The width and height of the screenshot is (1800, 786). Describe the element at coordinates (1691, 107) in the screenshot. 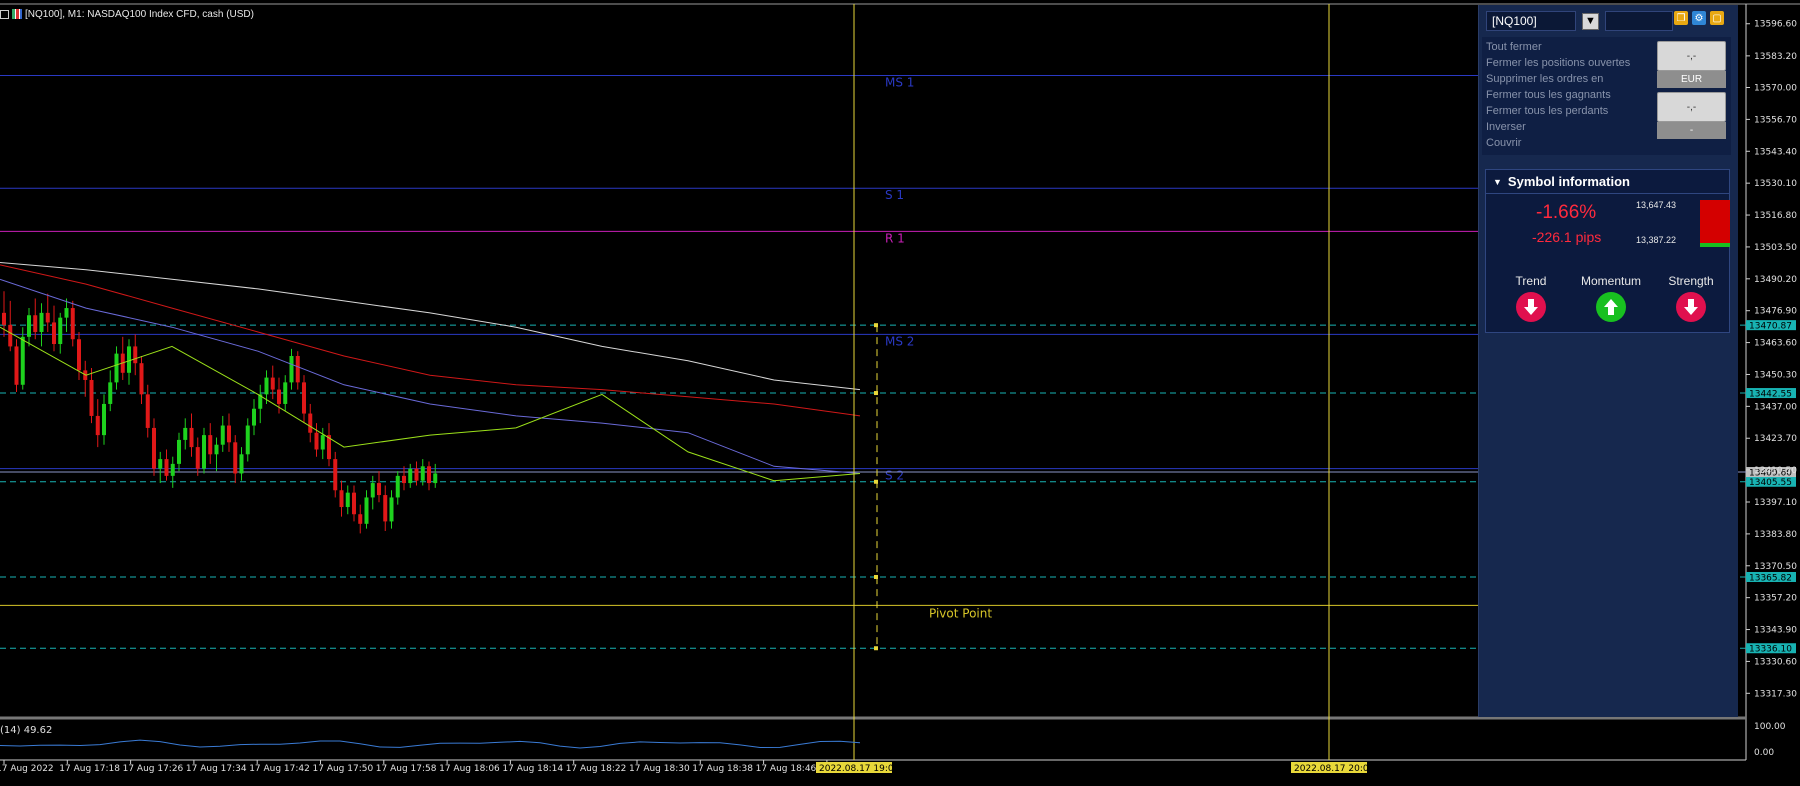

I see `value-pill-2: -,-` at that location.